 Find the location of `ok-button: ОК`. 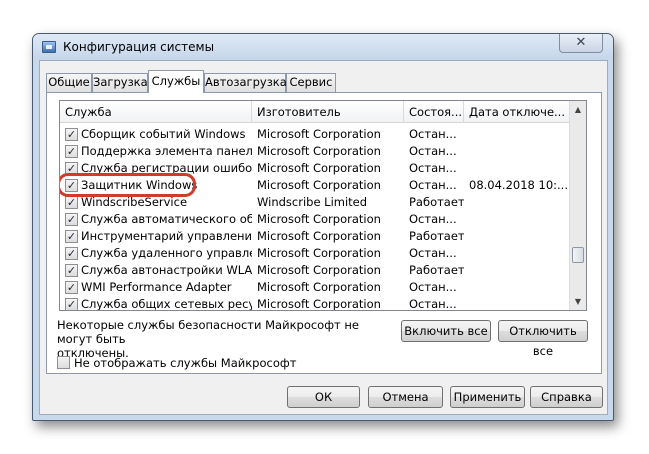

ok-button: ОК is located at coordinates (323, 397).